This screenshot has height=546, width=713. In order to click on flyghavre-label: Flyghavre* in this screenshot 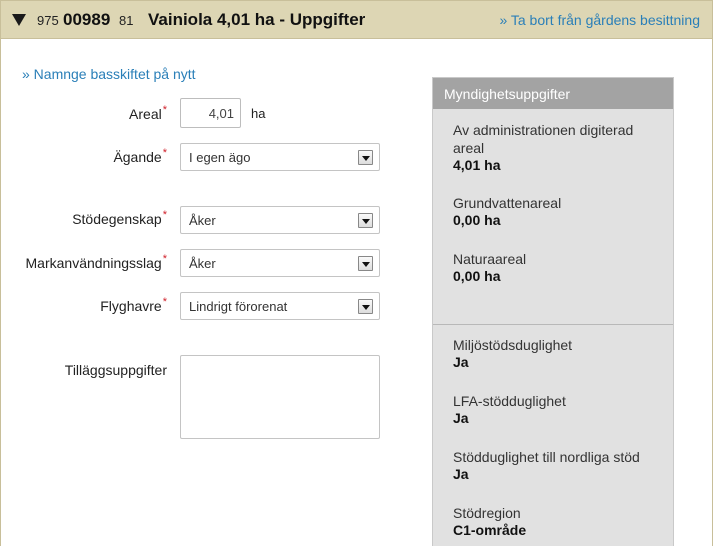, I will do `click(133, 305)`.